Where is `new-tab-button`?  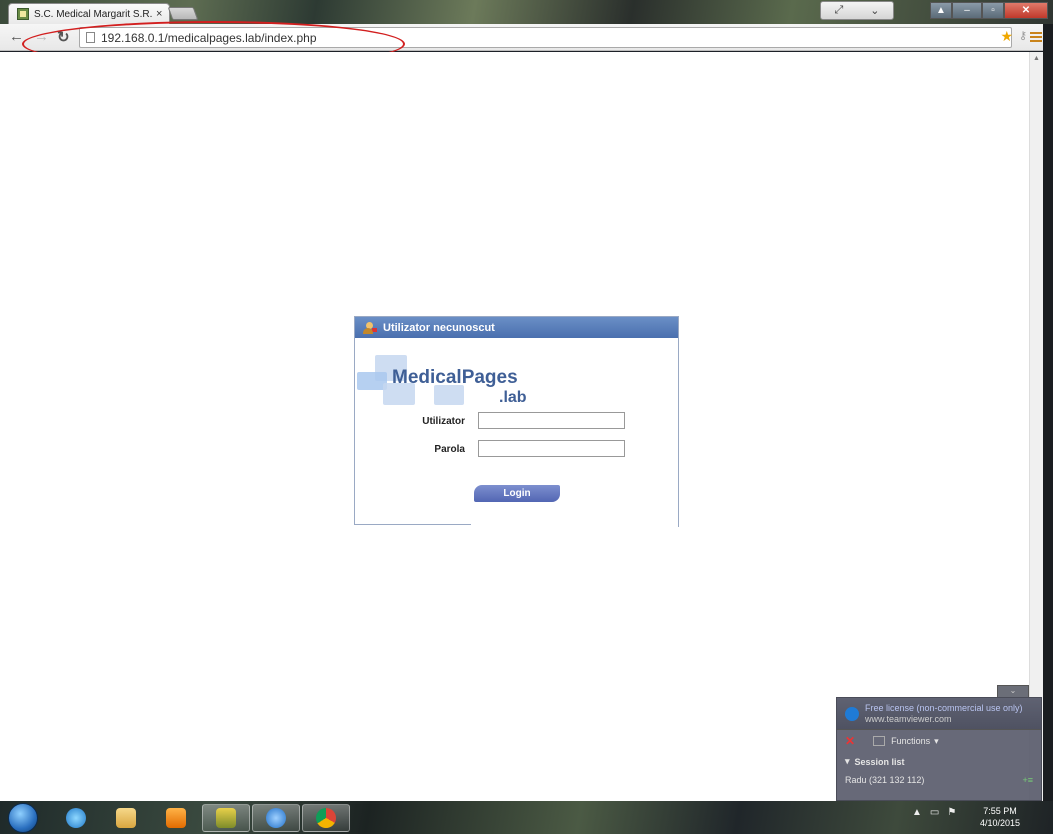
new-tab-button is located at coordinates (183, 13).